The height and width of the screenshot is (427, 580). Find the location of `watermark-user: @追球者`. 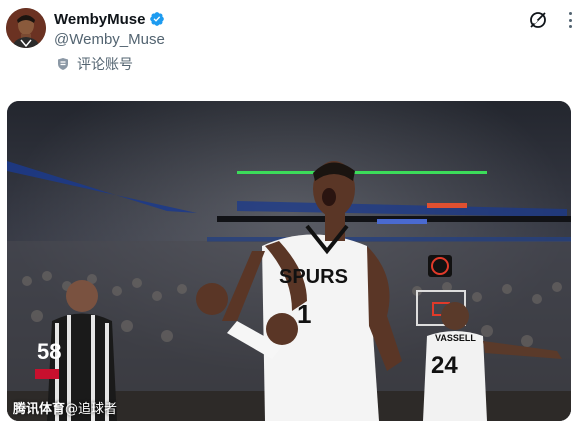

watermark-user: @追球者 is located at coordinates (91, 409).